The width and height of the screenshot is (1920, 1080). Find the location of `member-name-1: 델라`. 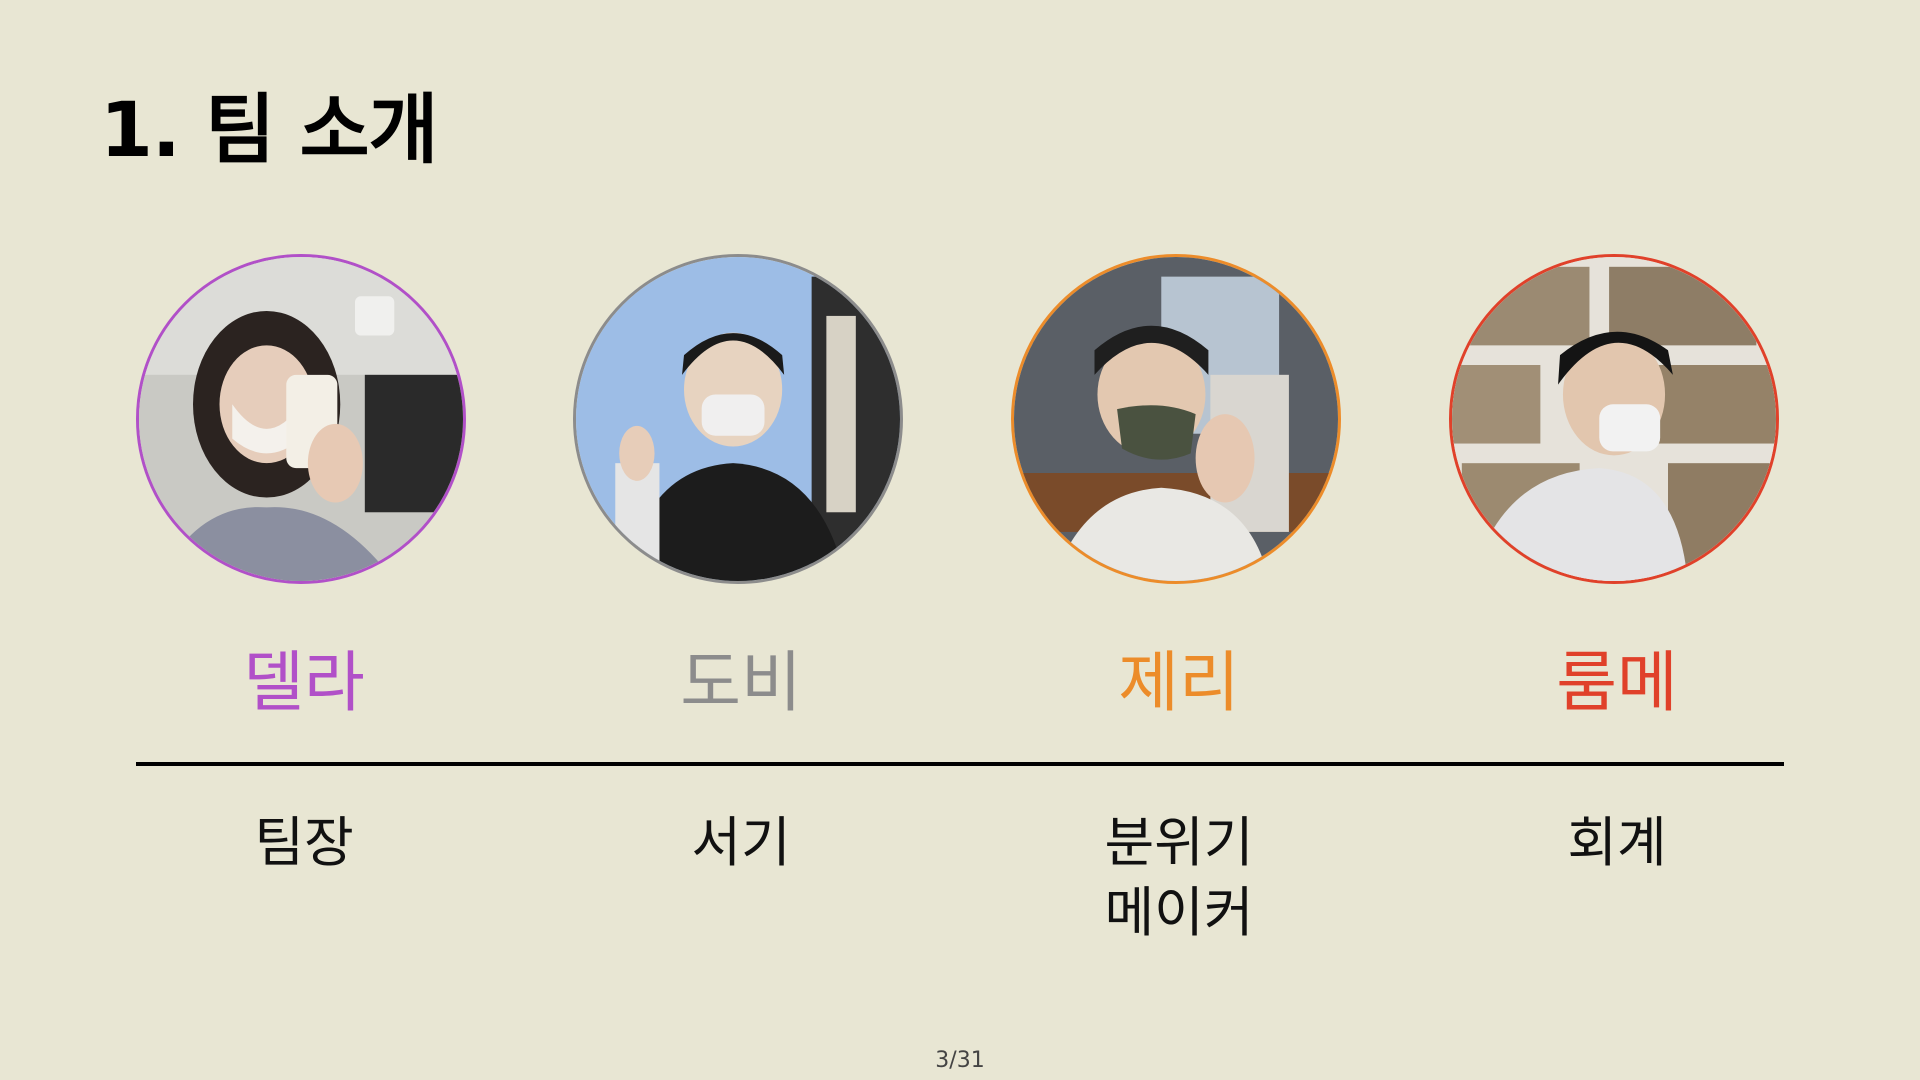

member-name-1: 델라 is located at coordinates (304, 682).